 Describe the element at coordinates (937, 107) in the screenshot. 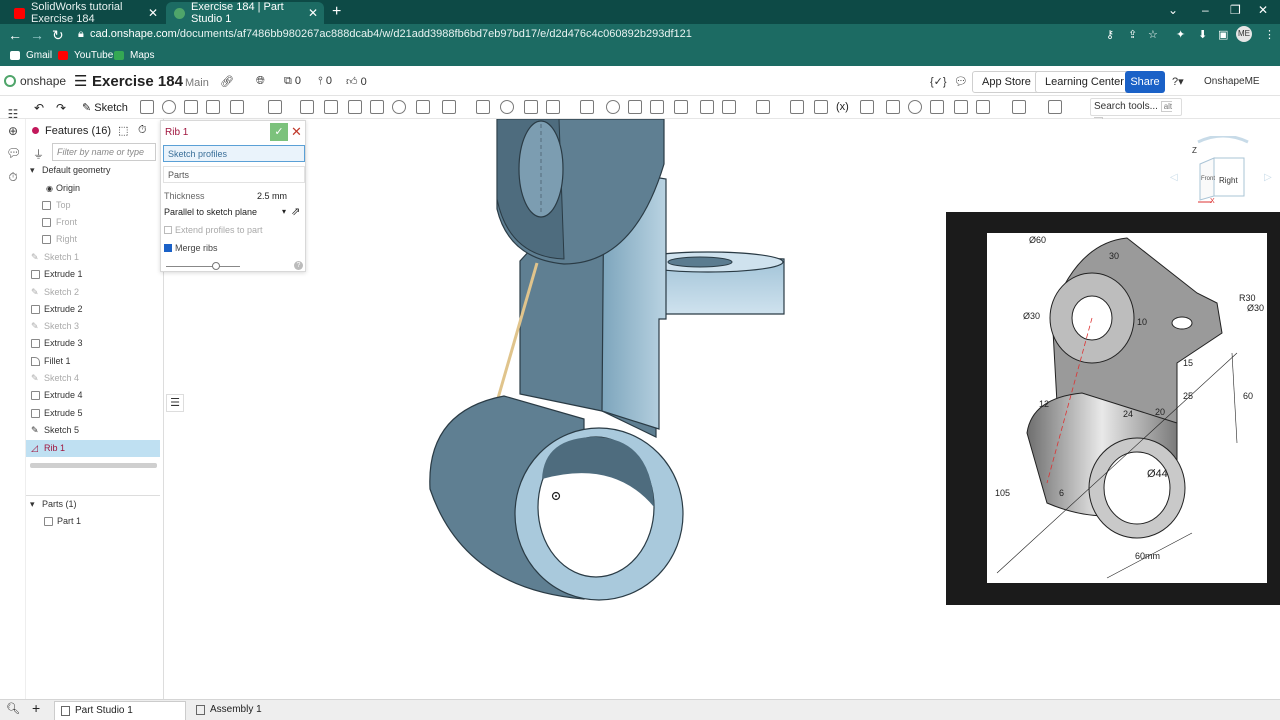

I see `sm-bend-icon` at that location.